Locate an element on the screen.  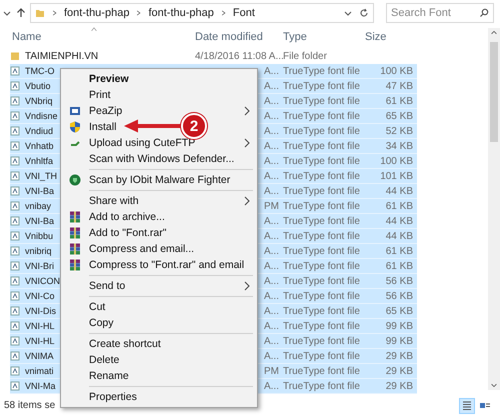
size-cell-text: 47 KB is located at coordinates (399, 86).